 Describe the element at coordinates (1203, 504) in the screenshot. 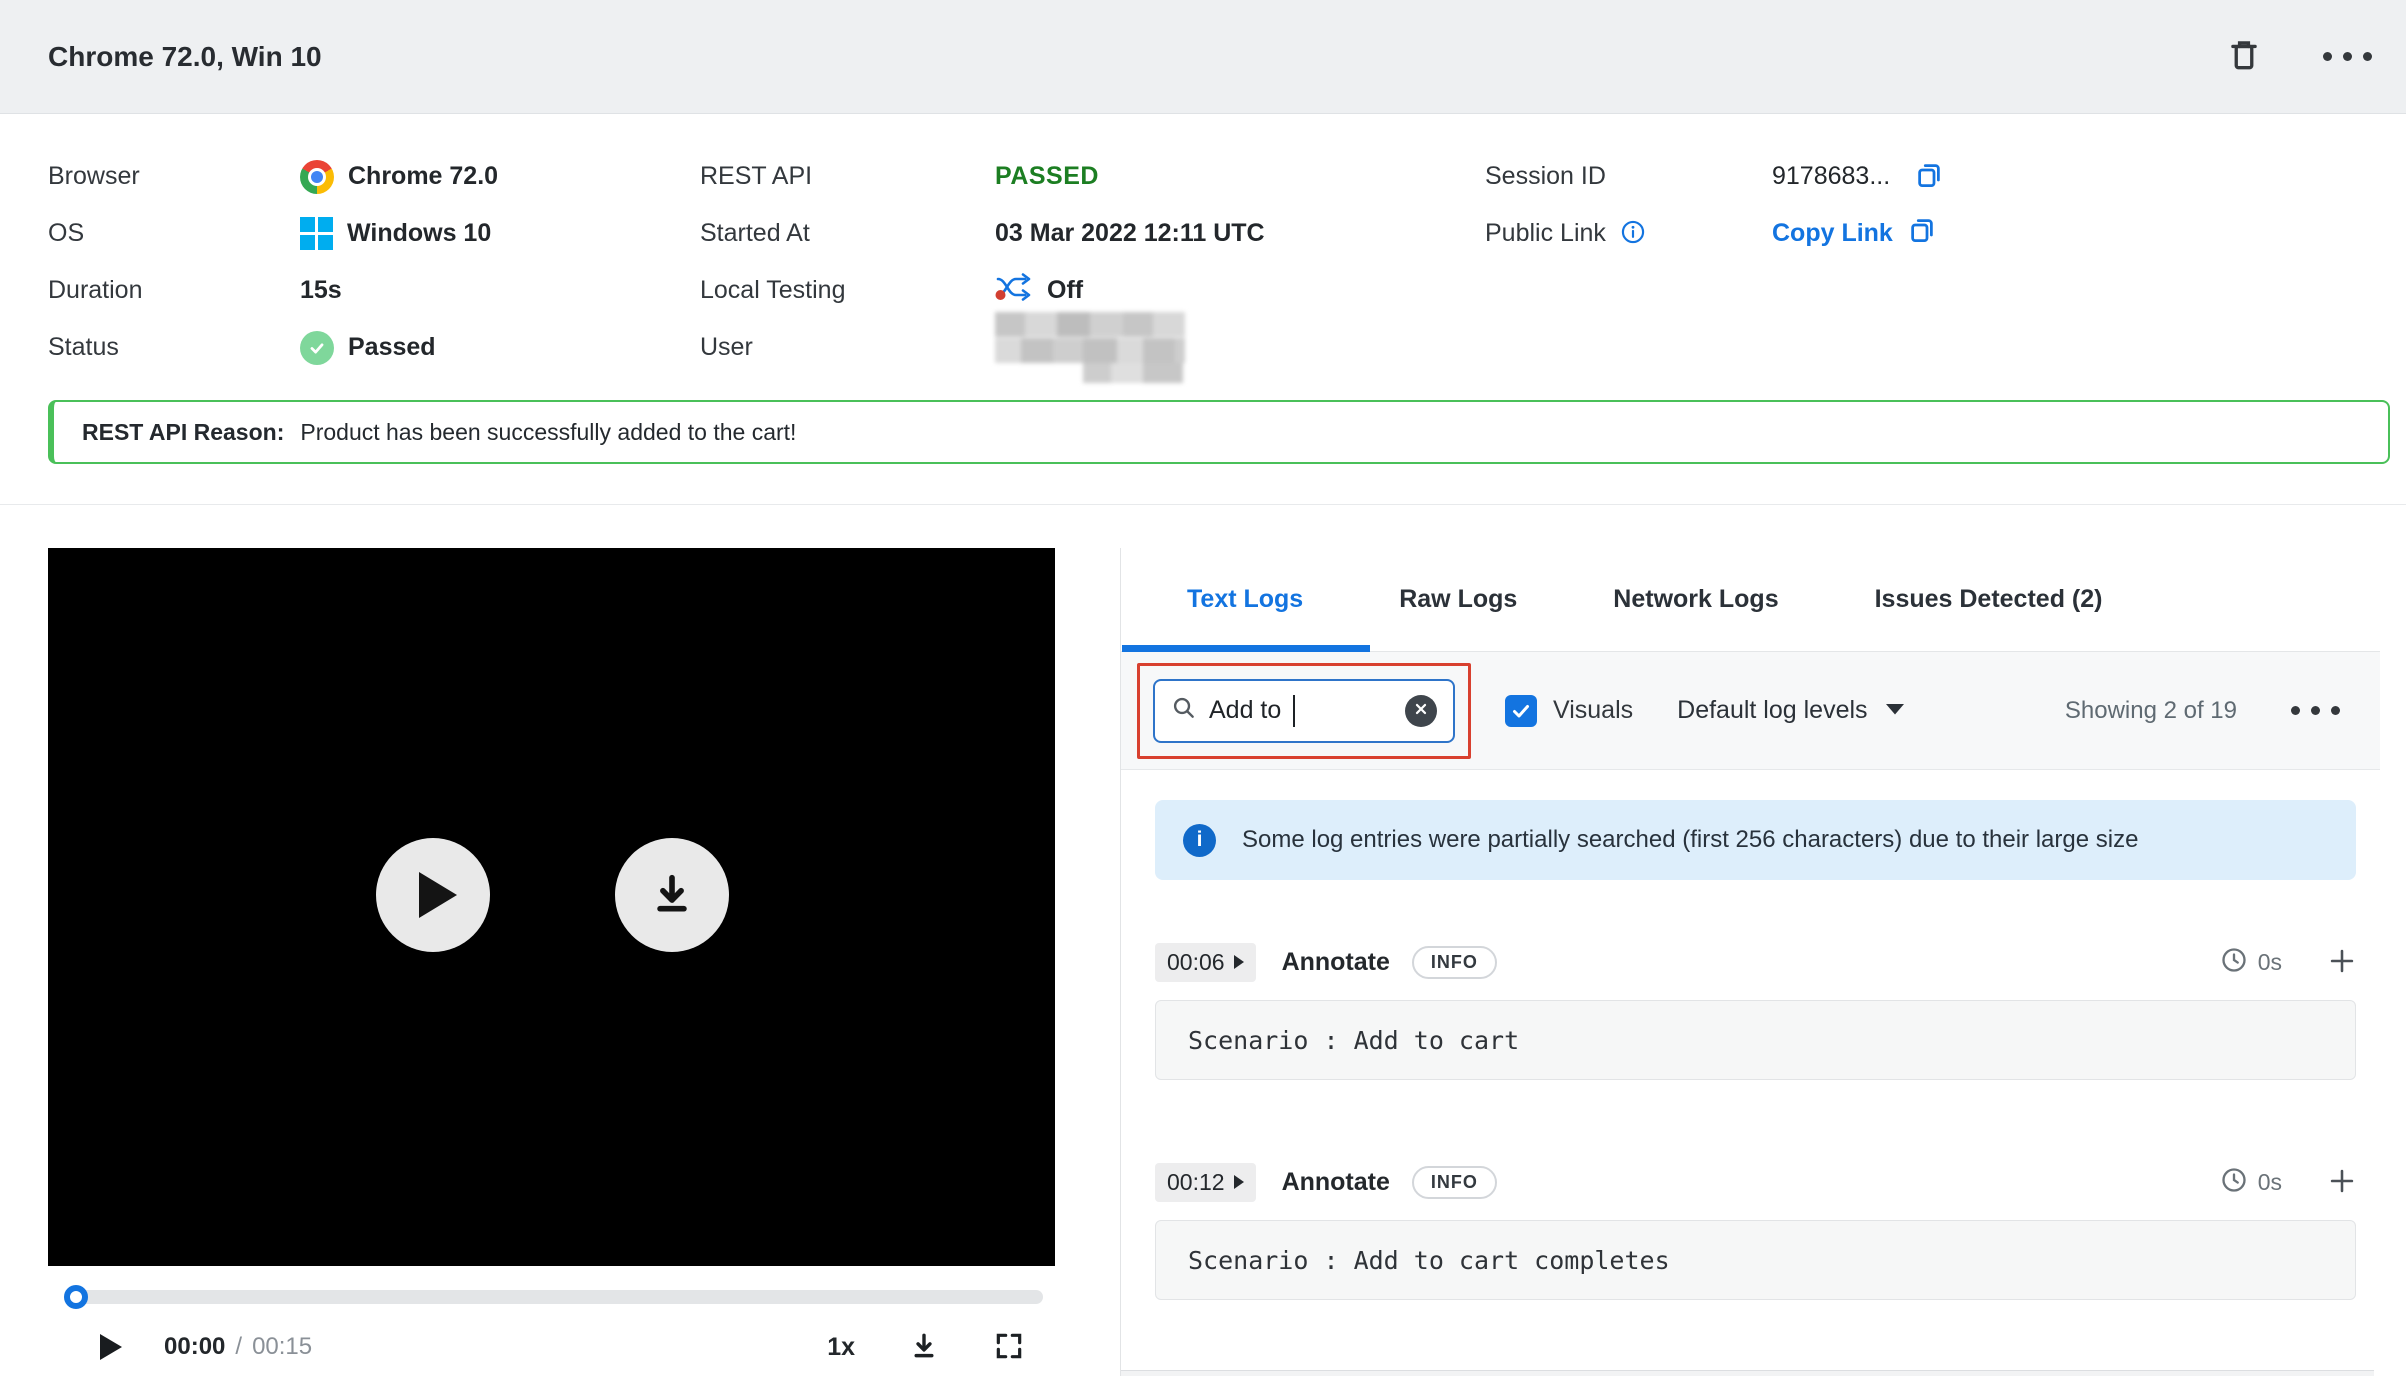

I see `section-divider` at that location.